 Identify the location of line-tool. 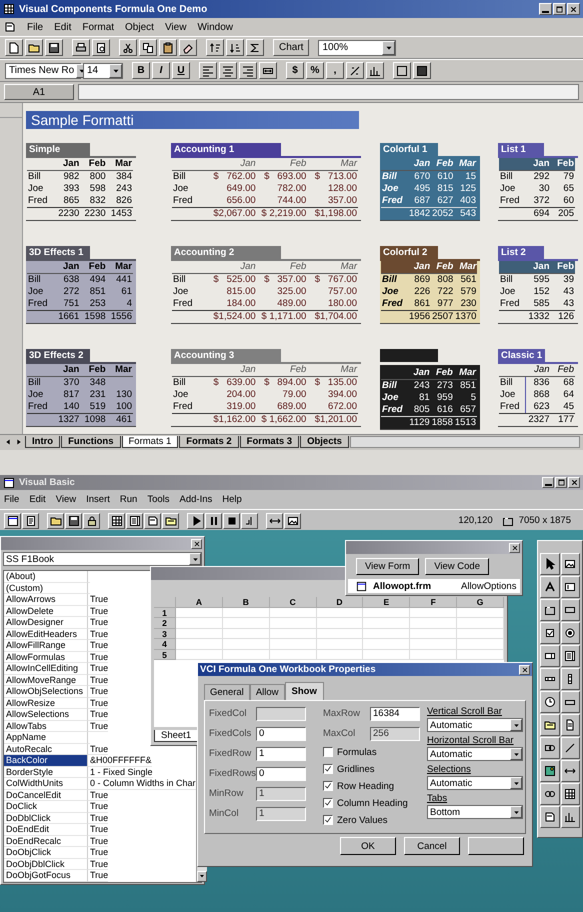
(570, 748).